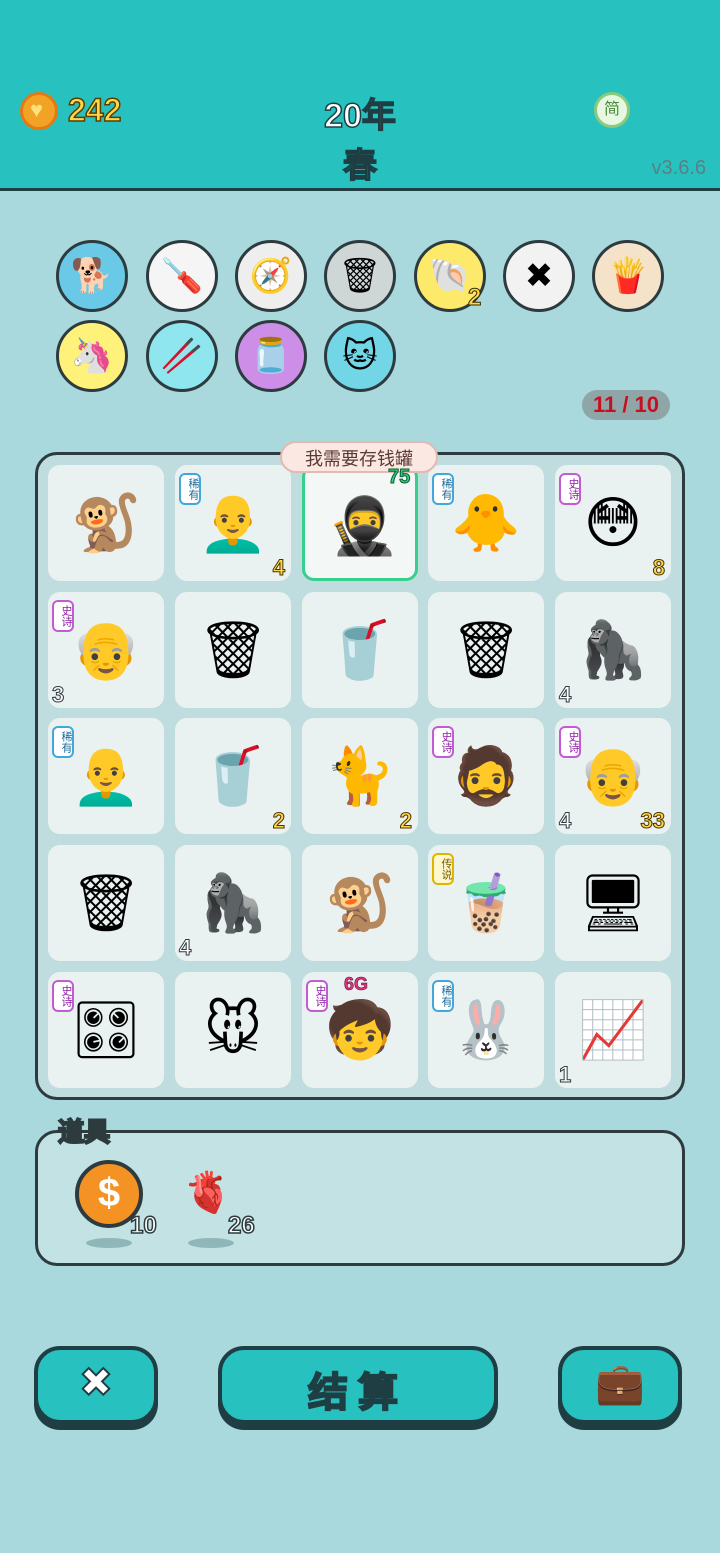 Image resolution: width=720 pixels, height=1553 pixels. I want to click on delete-button: ✖, so click(96, 1385).